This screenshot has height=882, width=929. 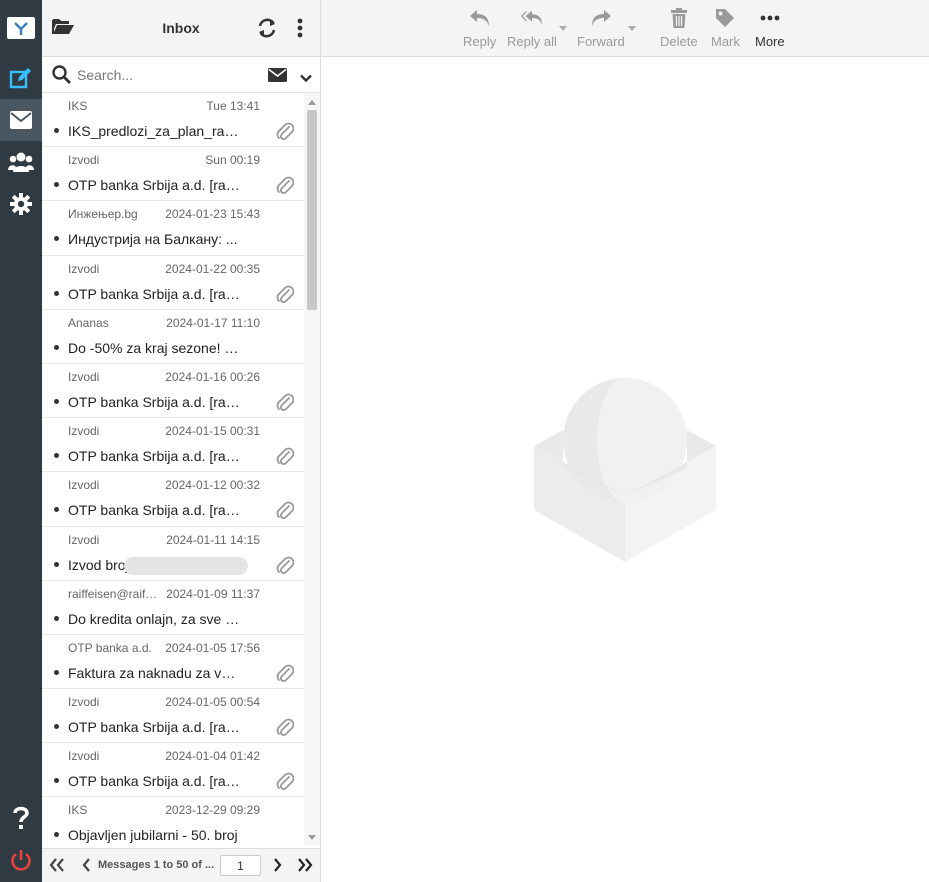 I want to click on message-date: 2024-01-17 11:10, so click(x=213, y=322).